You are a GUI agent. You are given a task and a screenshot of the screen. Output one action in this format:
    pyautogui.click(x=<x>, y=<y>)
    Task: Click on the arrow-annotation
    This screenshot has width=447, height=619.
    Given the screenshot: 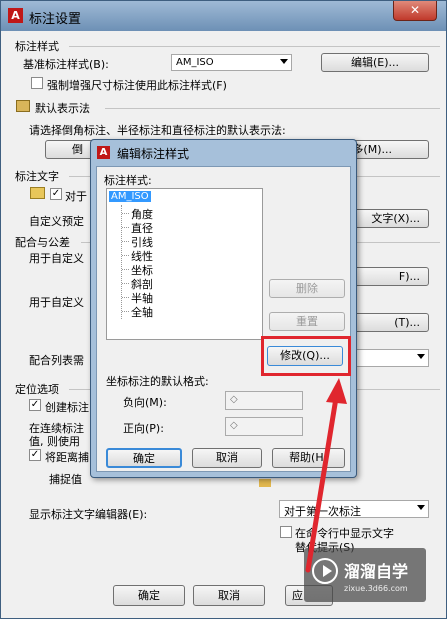 What is the action you would take?
    pyautogui.click(x=326, y=475)
    